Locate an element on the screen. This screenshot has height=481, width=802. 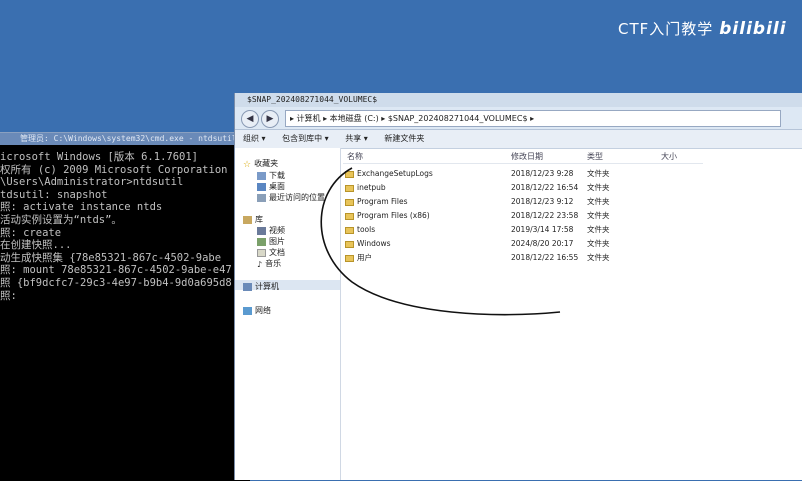
star-icon: ☆ is located at coordinates (247, 164).